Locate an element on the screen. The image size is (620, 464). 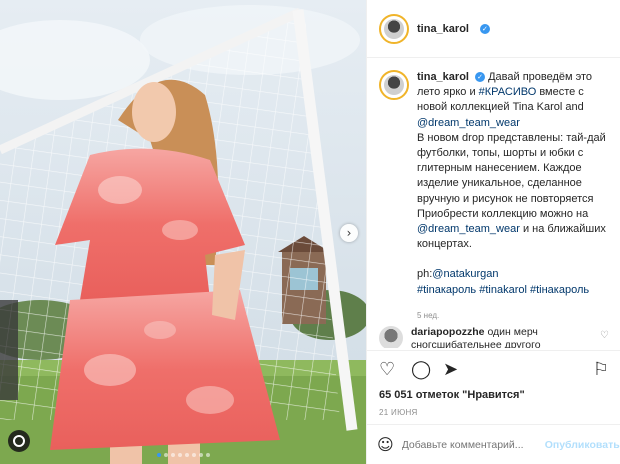
hashtag-link: #КРАСИВО is located at coordinates (508, 92).